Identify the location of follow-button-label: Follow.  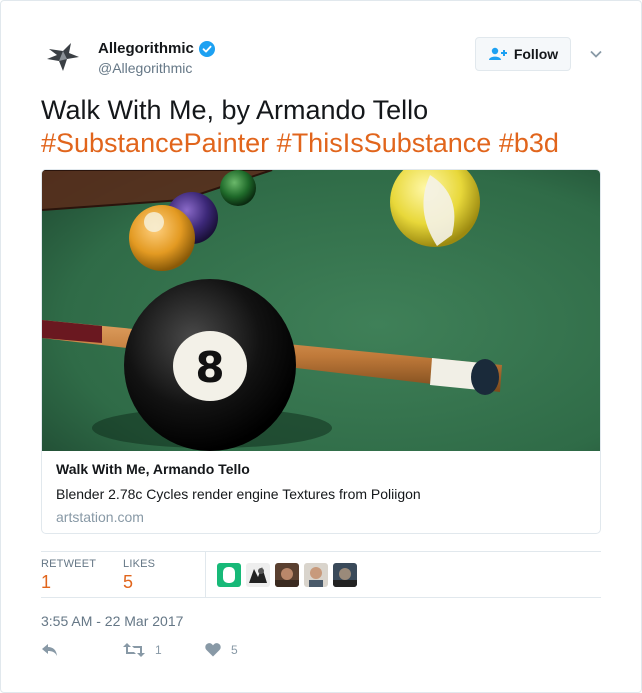
(536, 54).